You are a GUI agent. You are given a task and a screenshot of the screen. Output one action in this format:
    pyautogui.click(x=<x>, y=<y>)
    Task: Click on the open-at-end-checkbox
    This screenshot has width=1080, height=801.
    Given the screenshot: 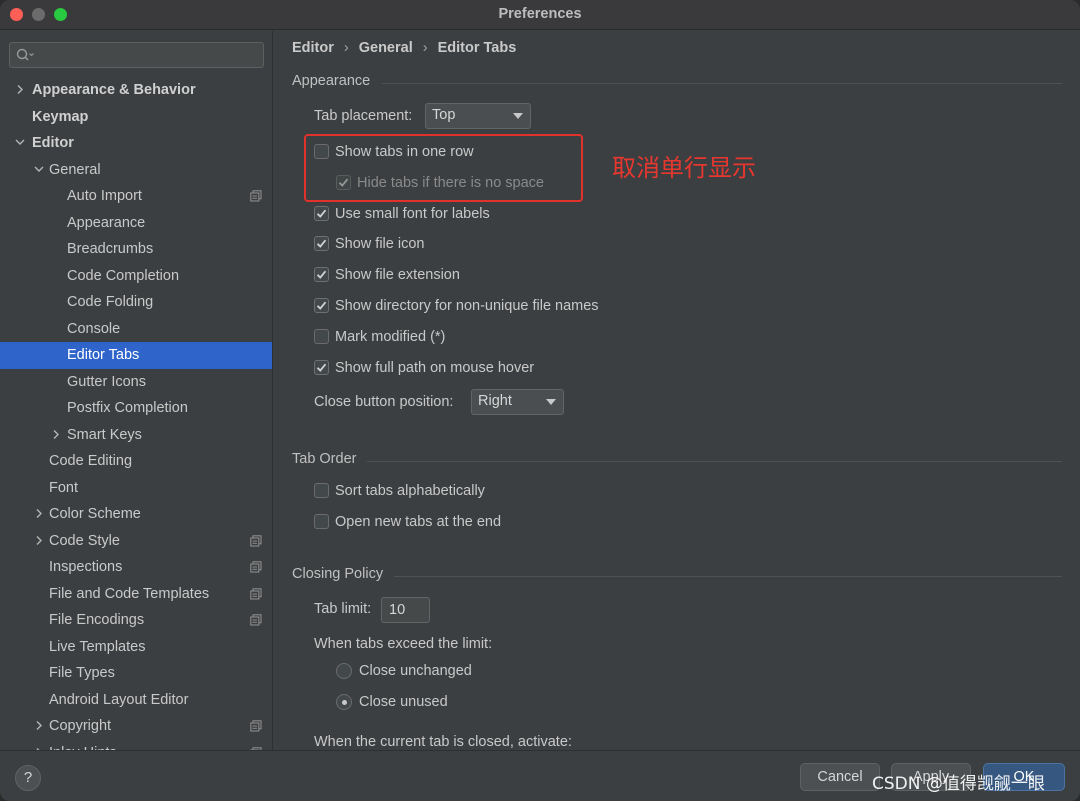 What is the action you would take?
    pyautogui.click(x=321, y=521)
    